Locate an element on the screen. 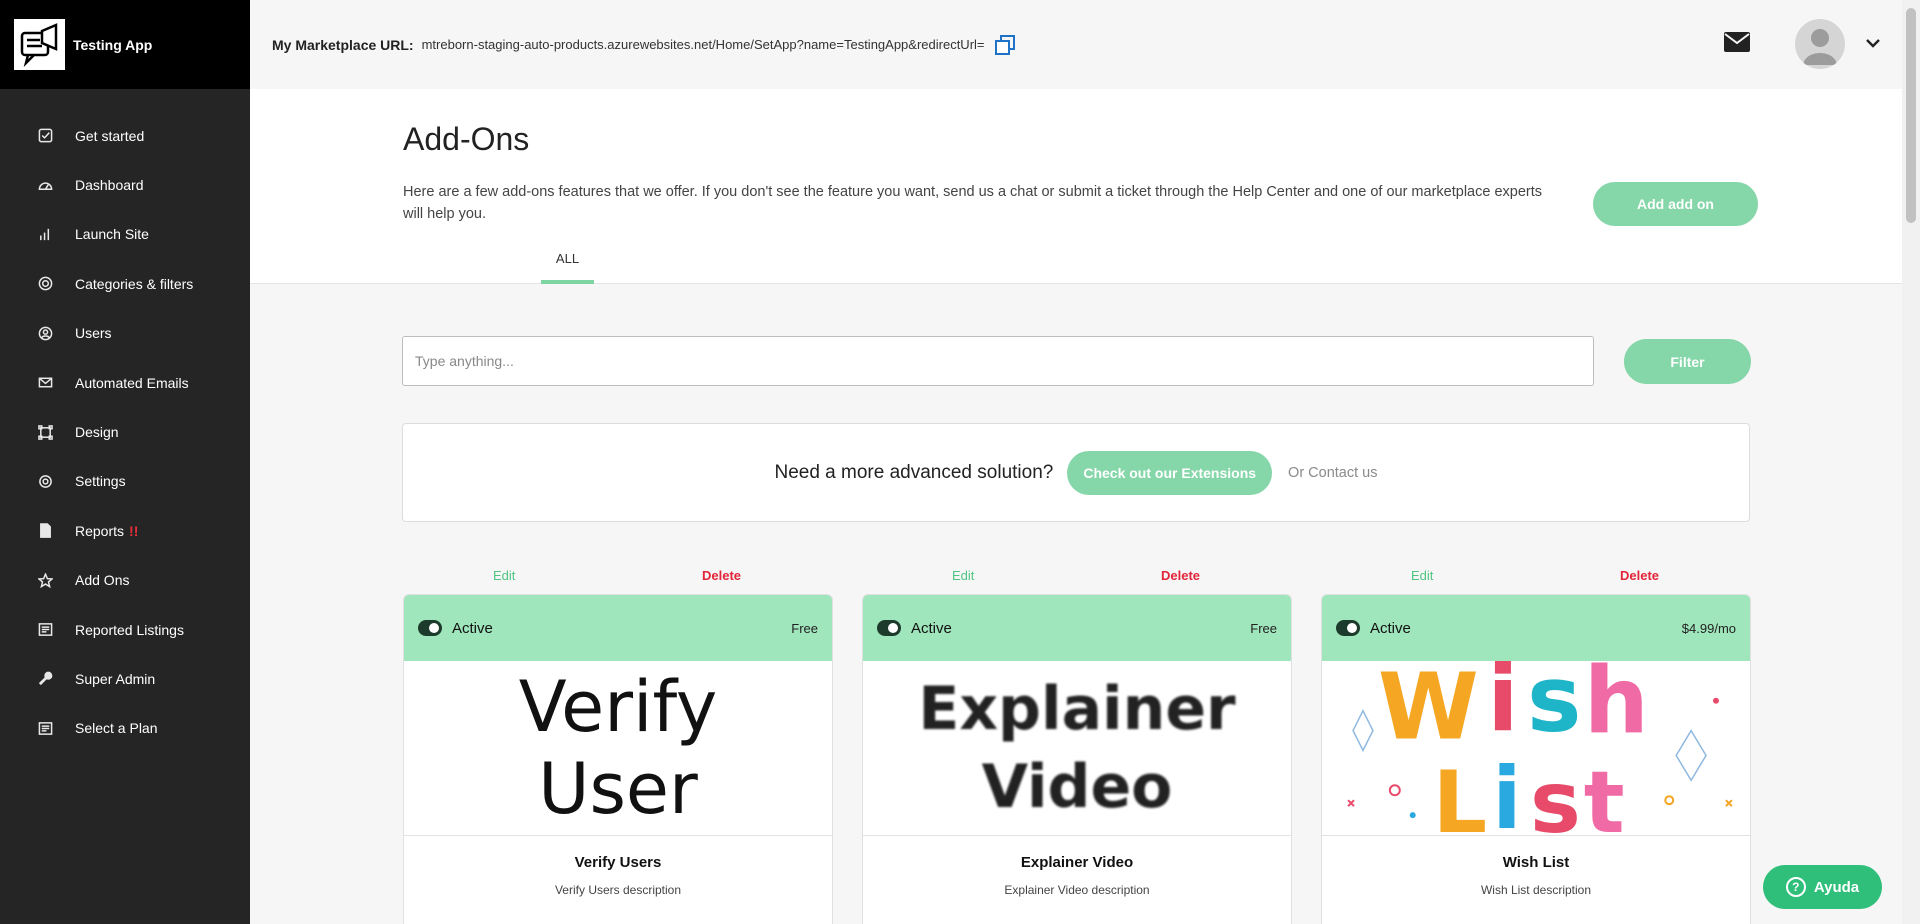  check-square-icon is located at coordinates (45, 136).